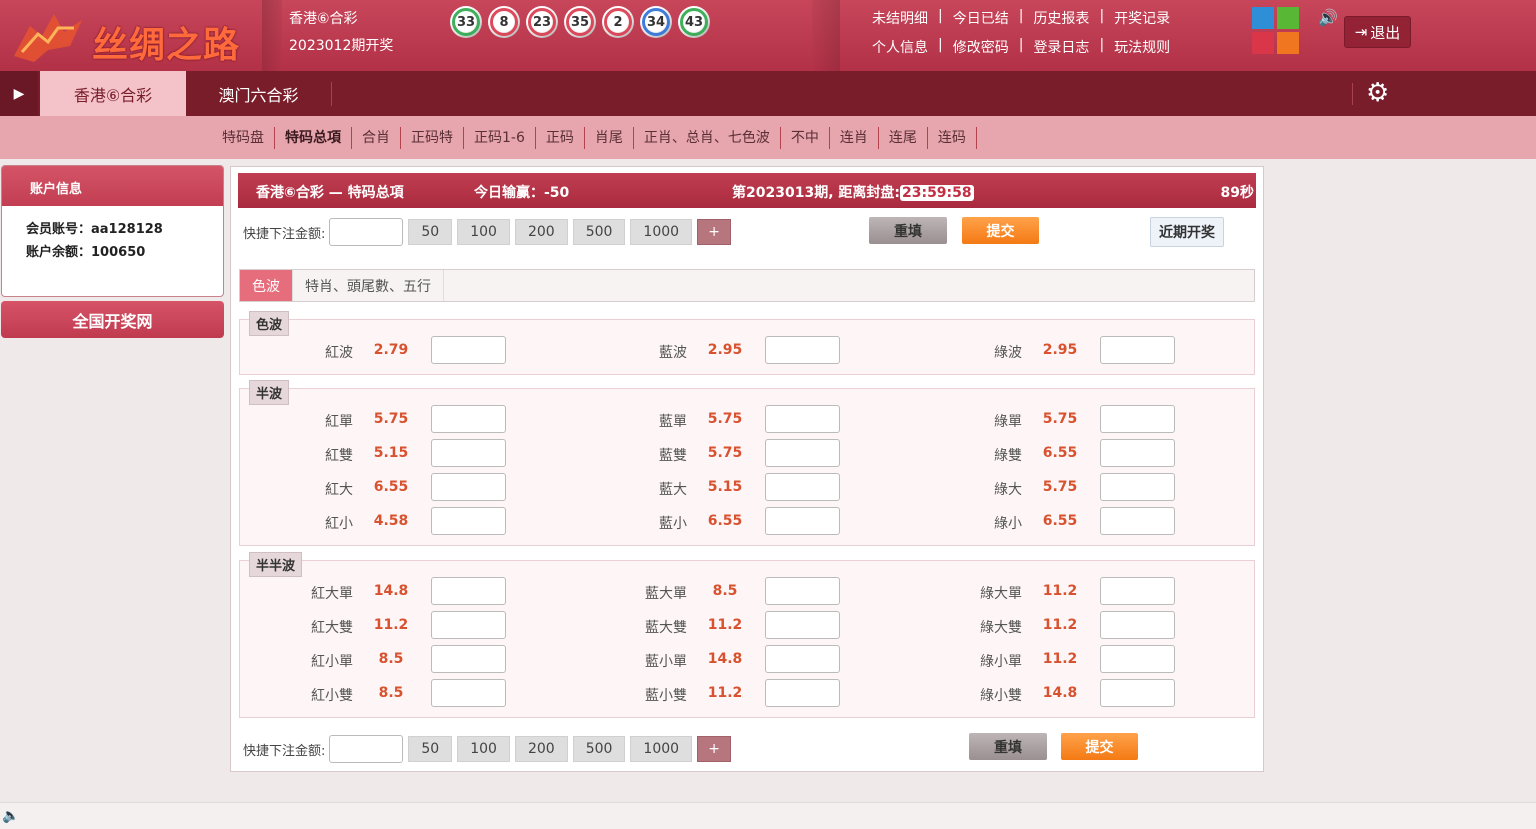 Image resolution: width=1536 pixels, height=829 pixels. What do you see at coordinates (1142, 47) in the screenshot?
I see `top-link: 玩法规则` at bounding box center [1142, 47].